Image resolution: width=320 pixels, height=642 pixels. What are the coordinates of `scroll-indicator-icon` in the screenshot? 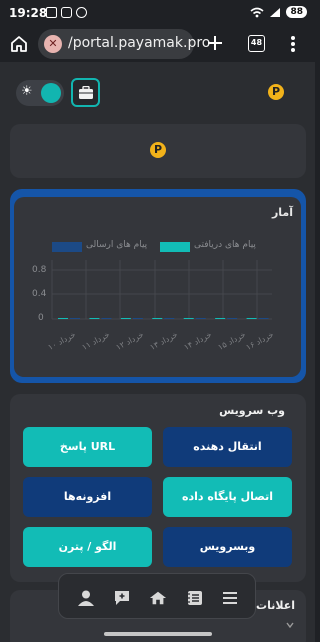 It's located at (290, 625).